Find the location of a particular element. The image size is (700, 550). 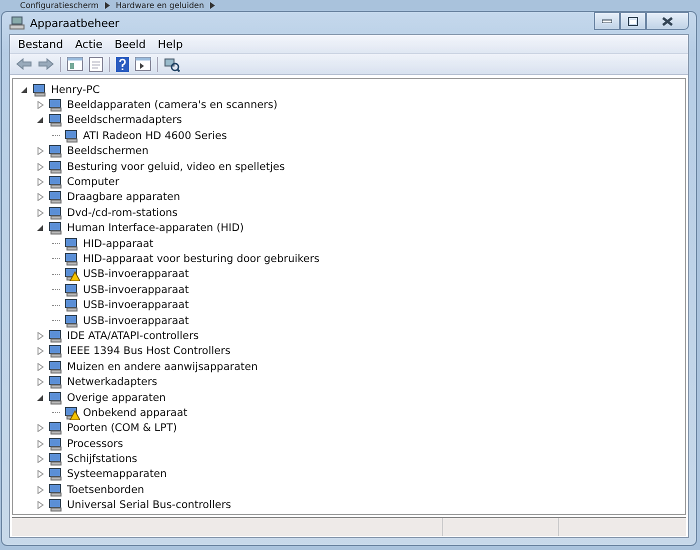

tree-item-label: HID-apparaat voor besturing door gebruikers is located at coordinates (201, 258).